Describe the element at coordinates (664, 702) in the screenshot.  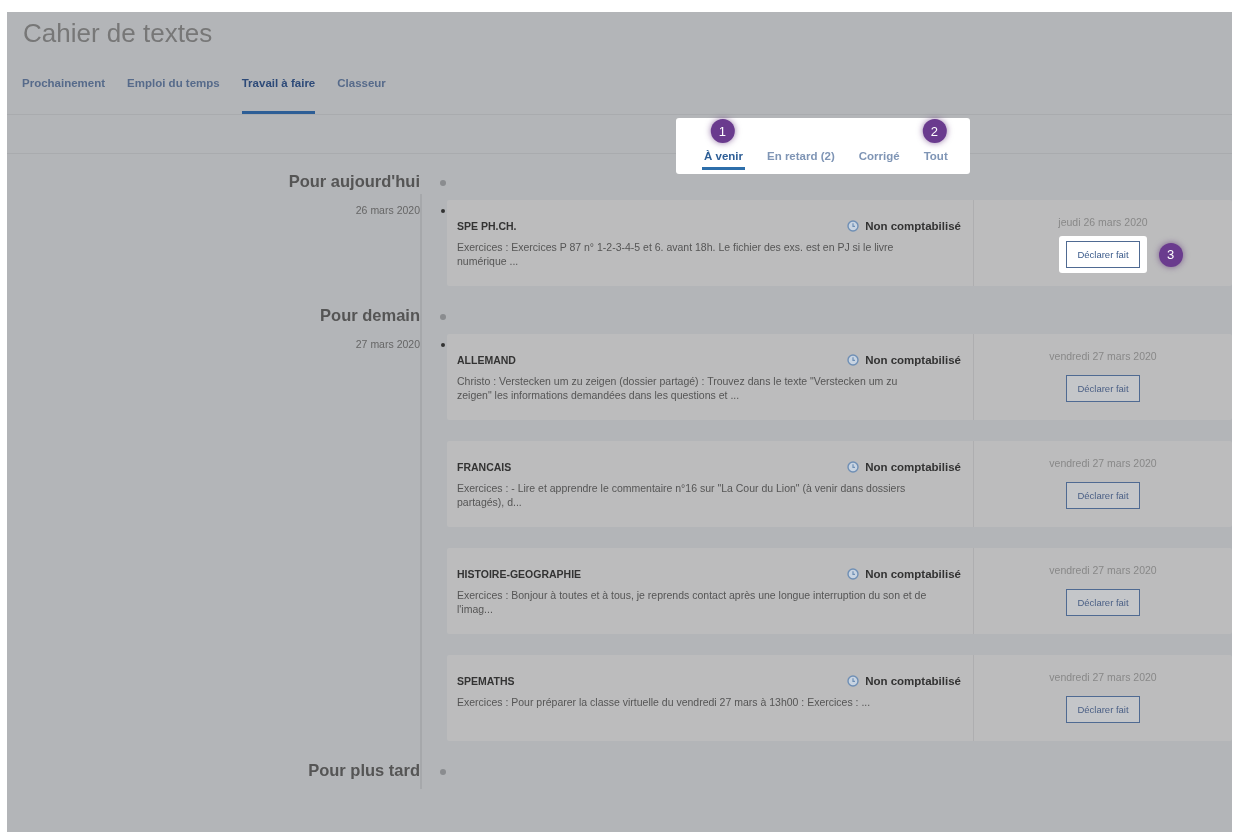
I see `homework-description: Exercices : Pour préparer la classe virtuelle du vendredi 27 mars à 13h00` at that location.